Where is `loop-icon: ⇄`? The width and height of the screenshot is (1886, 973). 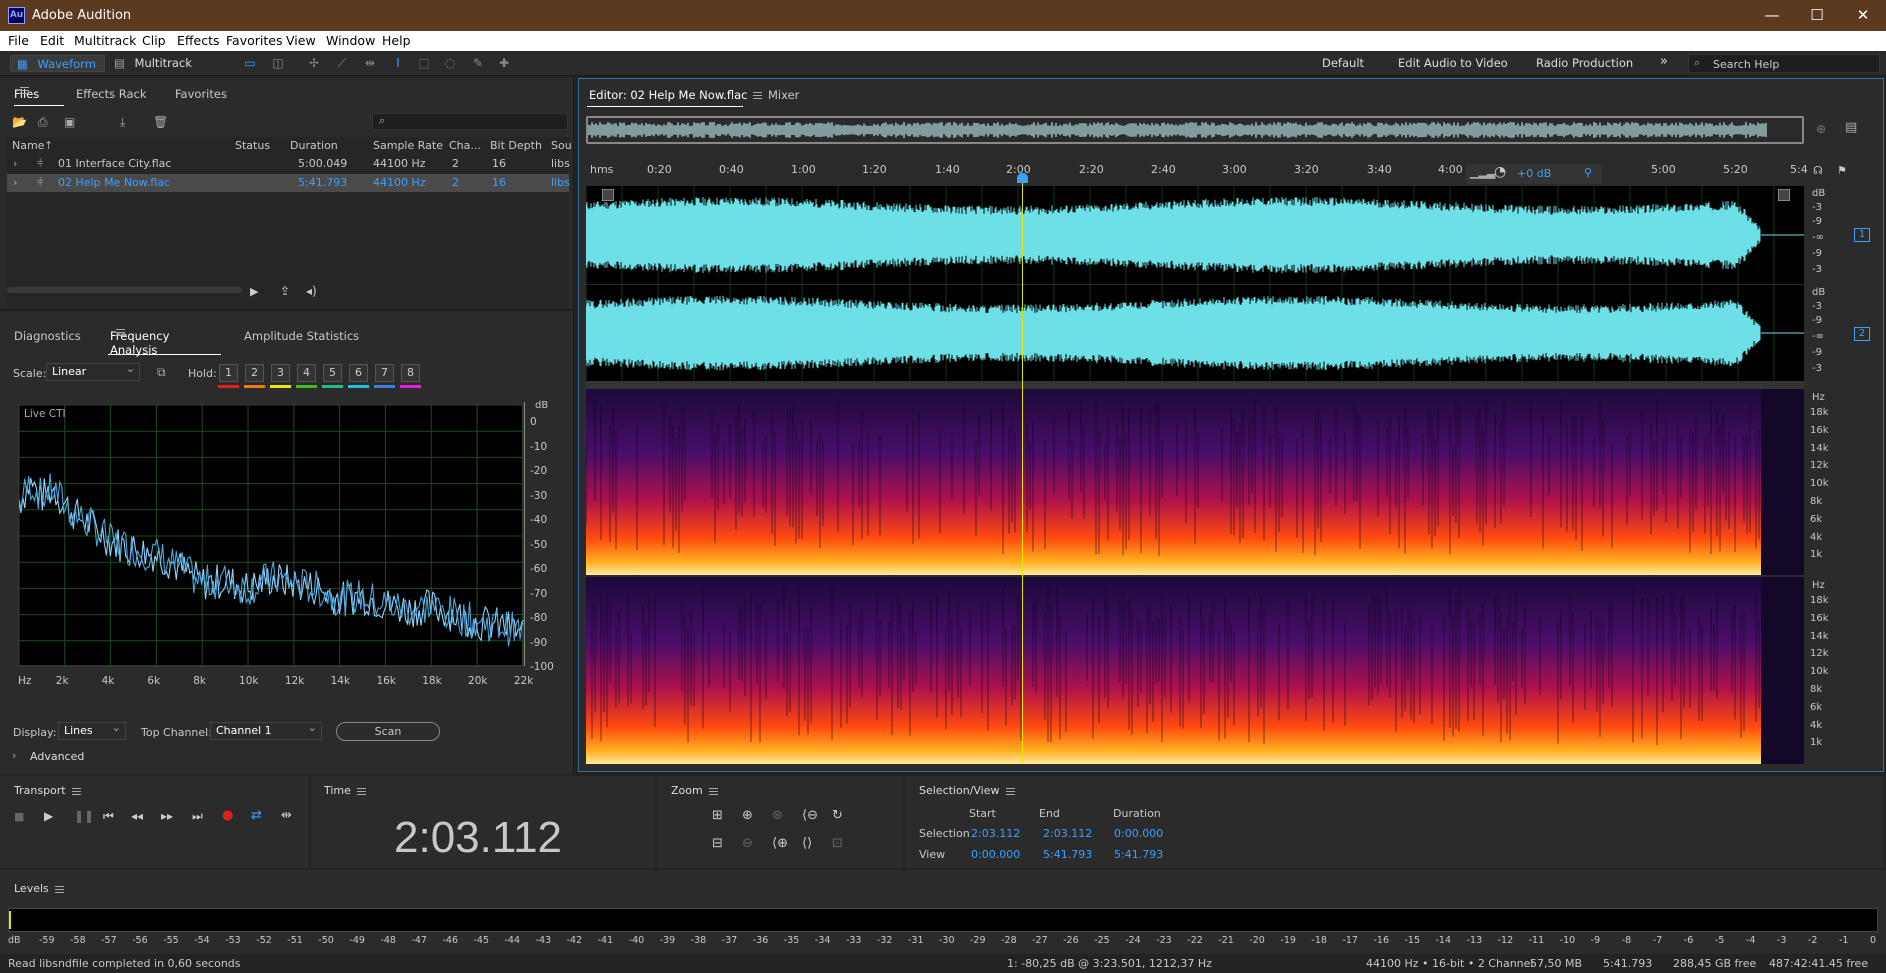 loop-icon: ⇄ is located at coordinates (256, 815).